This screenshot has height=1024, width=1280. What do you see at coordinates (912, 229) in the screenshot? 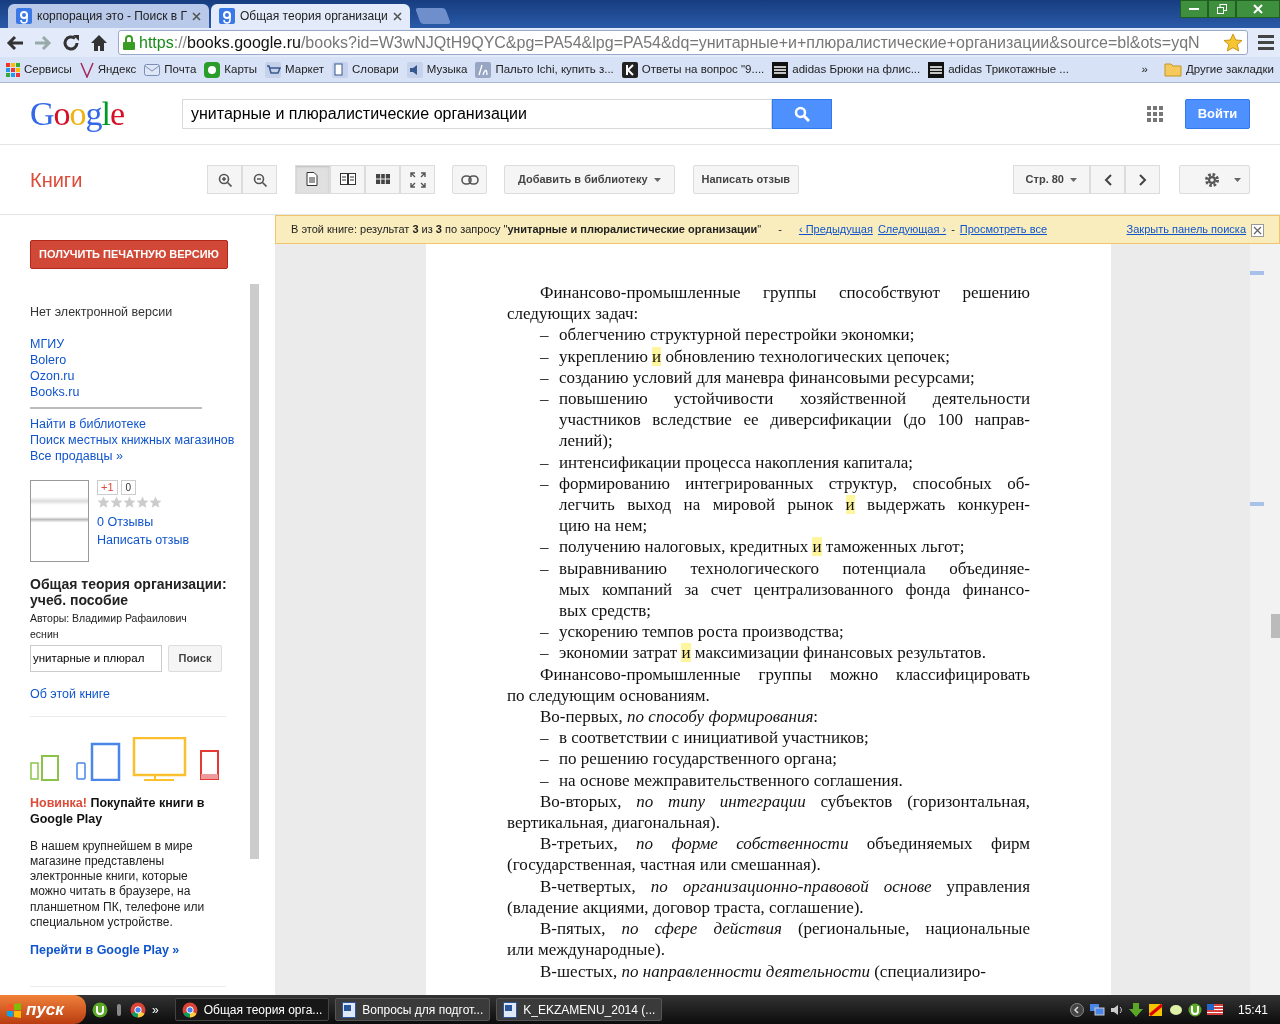
I see `next-result-link: Следующая ›` at bounding box center [912, 229].